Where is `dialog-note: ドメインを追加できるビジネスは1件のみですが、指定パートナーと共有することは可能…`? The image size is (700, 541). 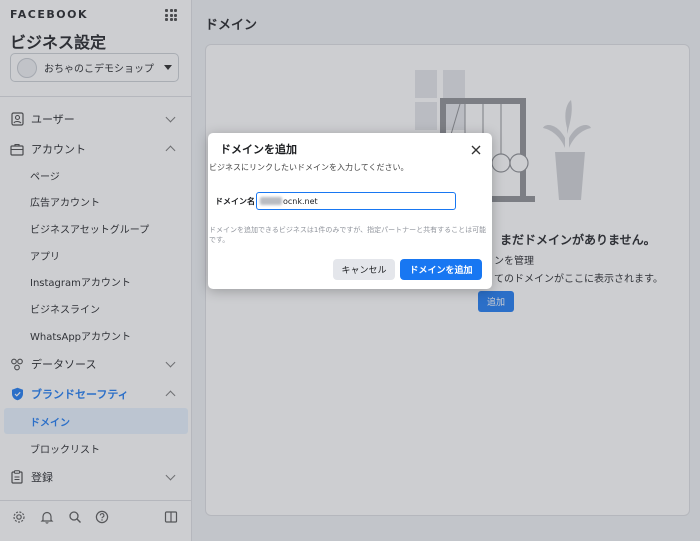
dialog-note: ドメインを追加できるビジネスは1件のみですが、指定パートナーと共有することは可能… is located at coordinates (348, 235).